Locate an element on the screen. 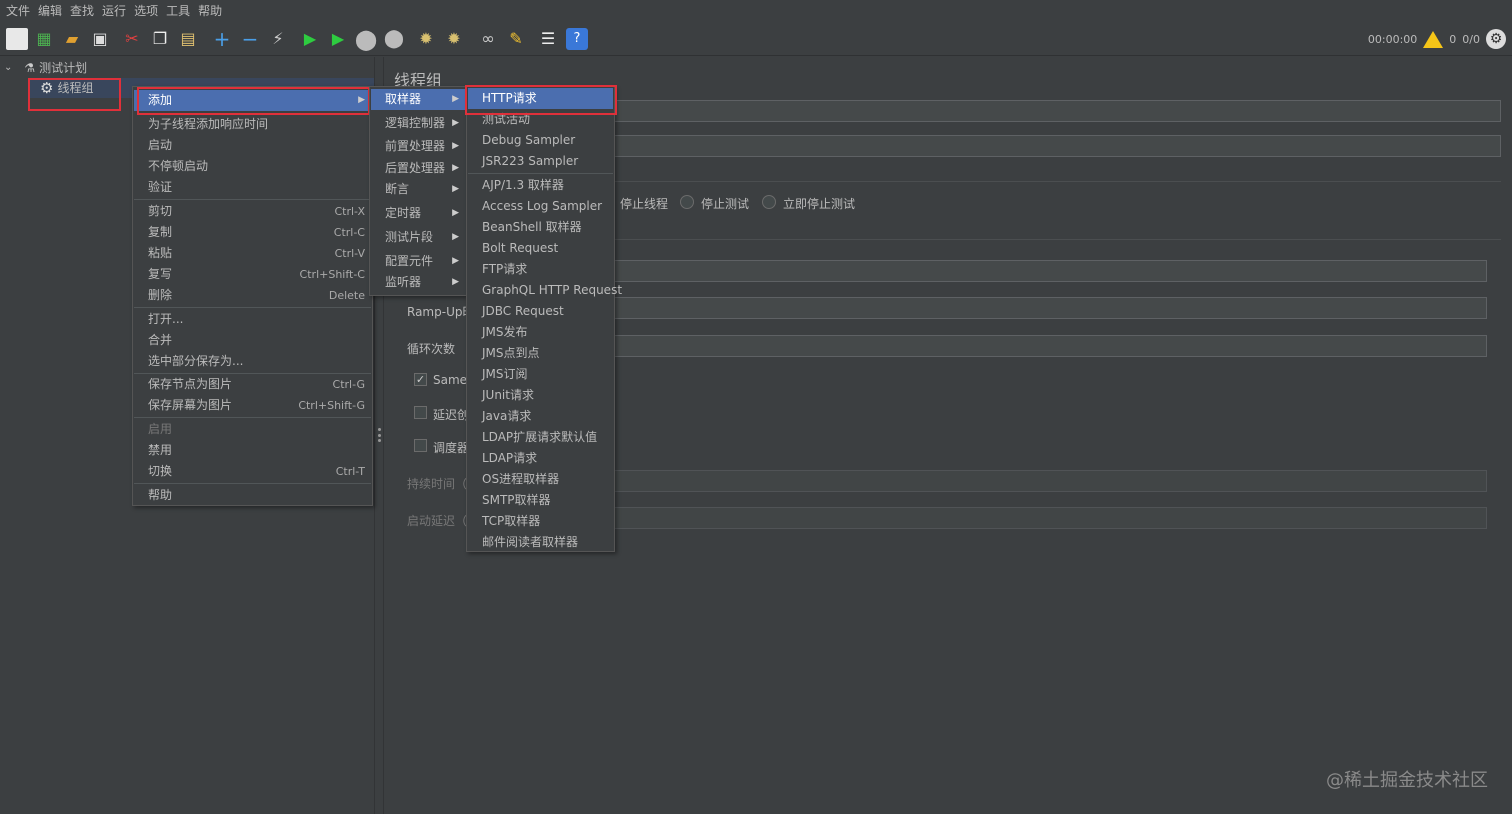 This screenshot has width=1512, height=814. sampler-access-log: Access Log Sampler is located at coordinates (540, 206).